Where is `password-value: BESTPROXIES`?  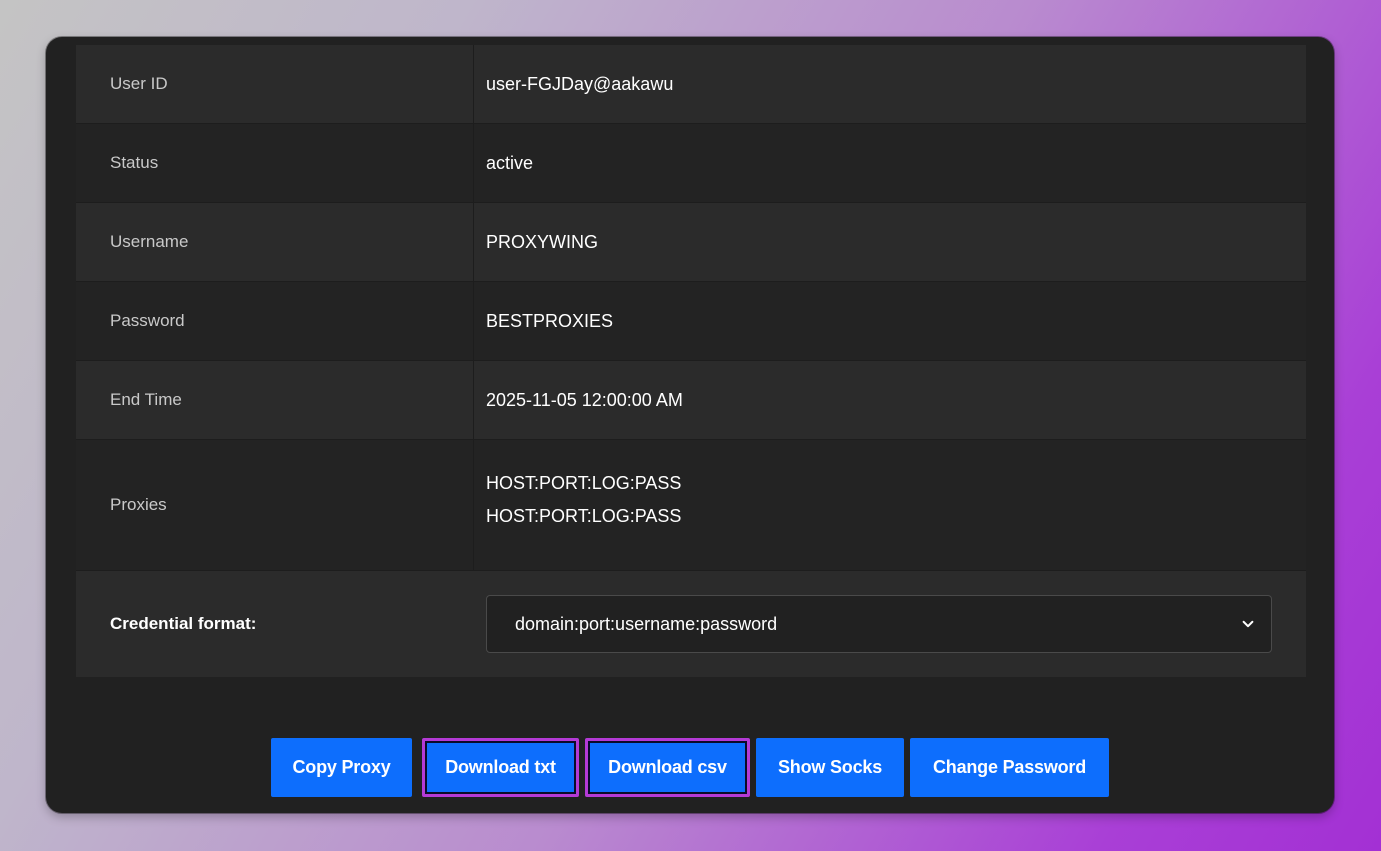 password-value: BESTPROXIES is located at coordinates (550, 320).